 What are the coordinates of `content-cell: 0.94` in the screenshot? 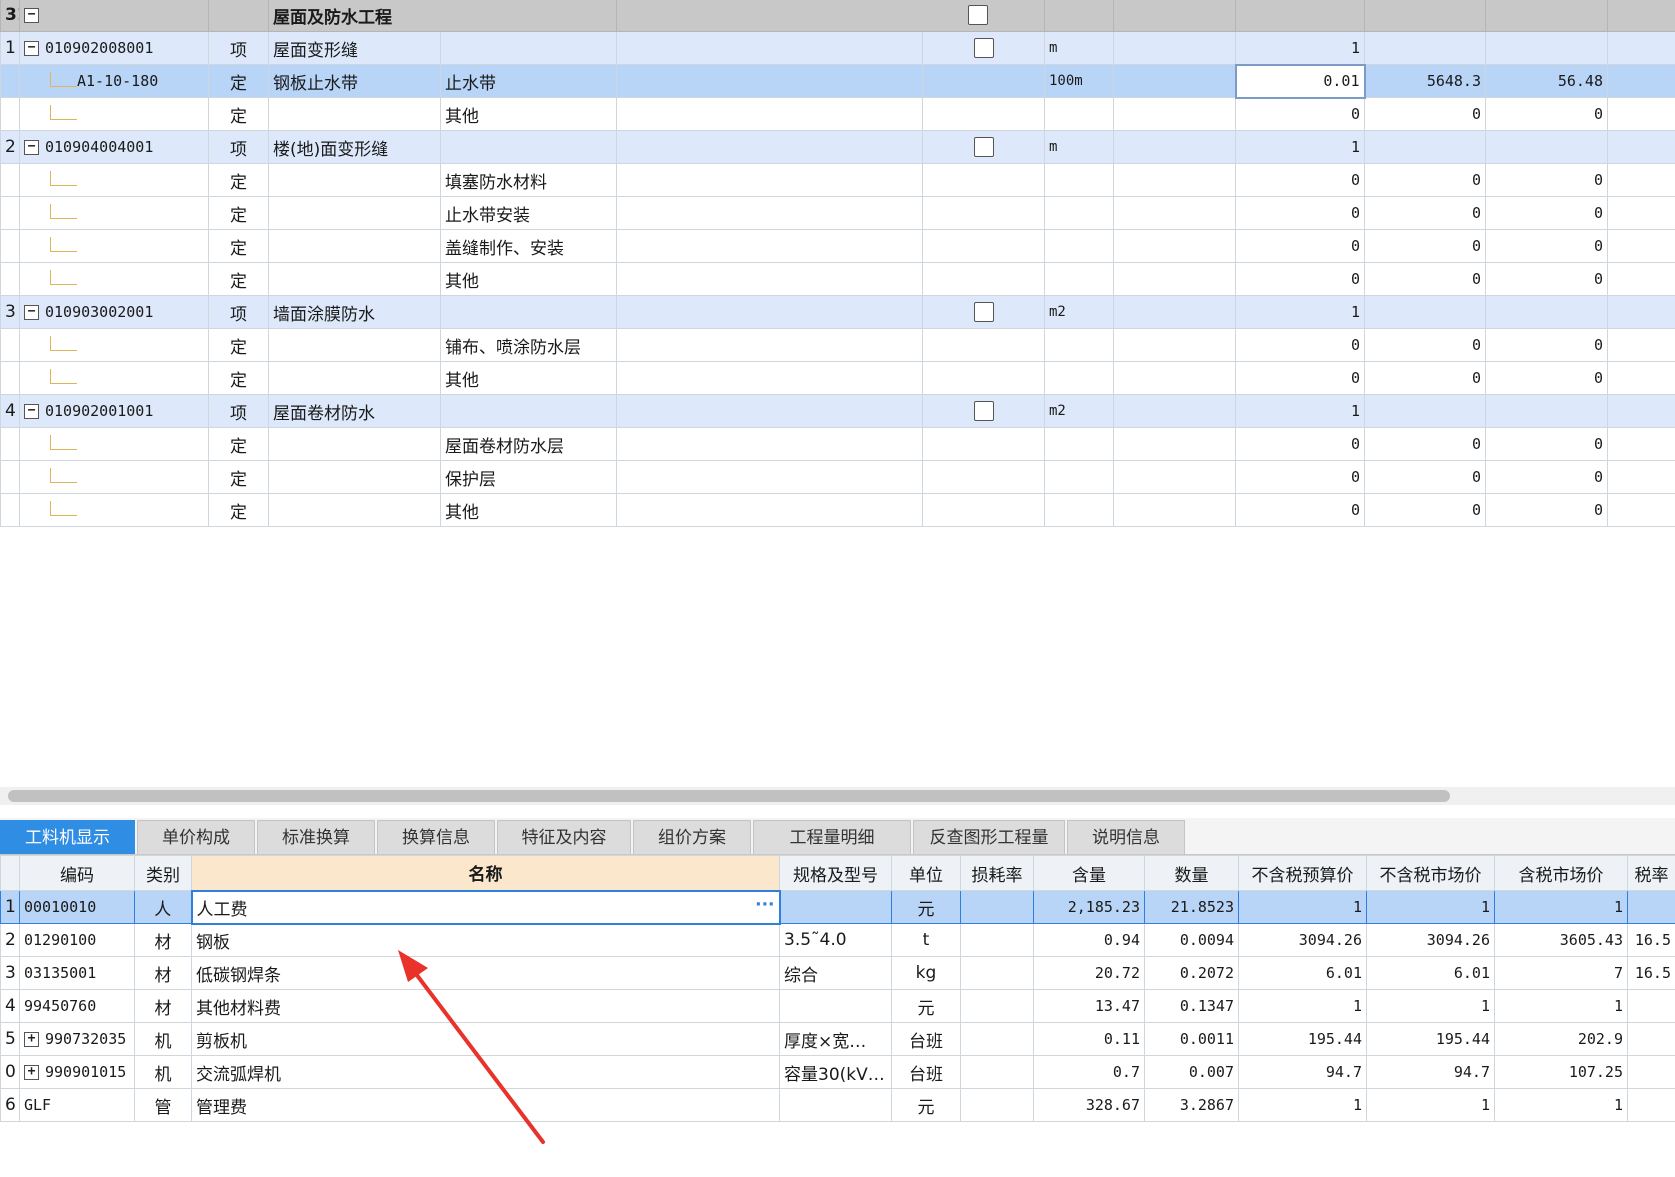 It's located at (1089, 940).